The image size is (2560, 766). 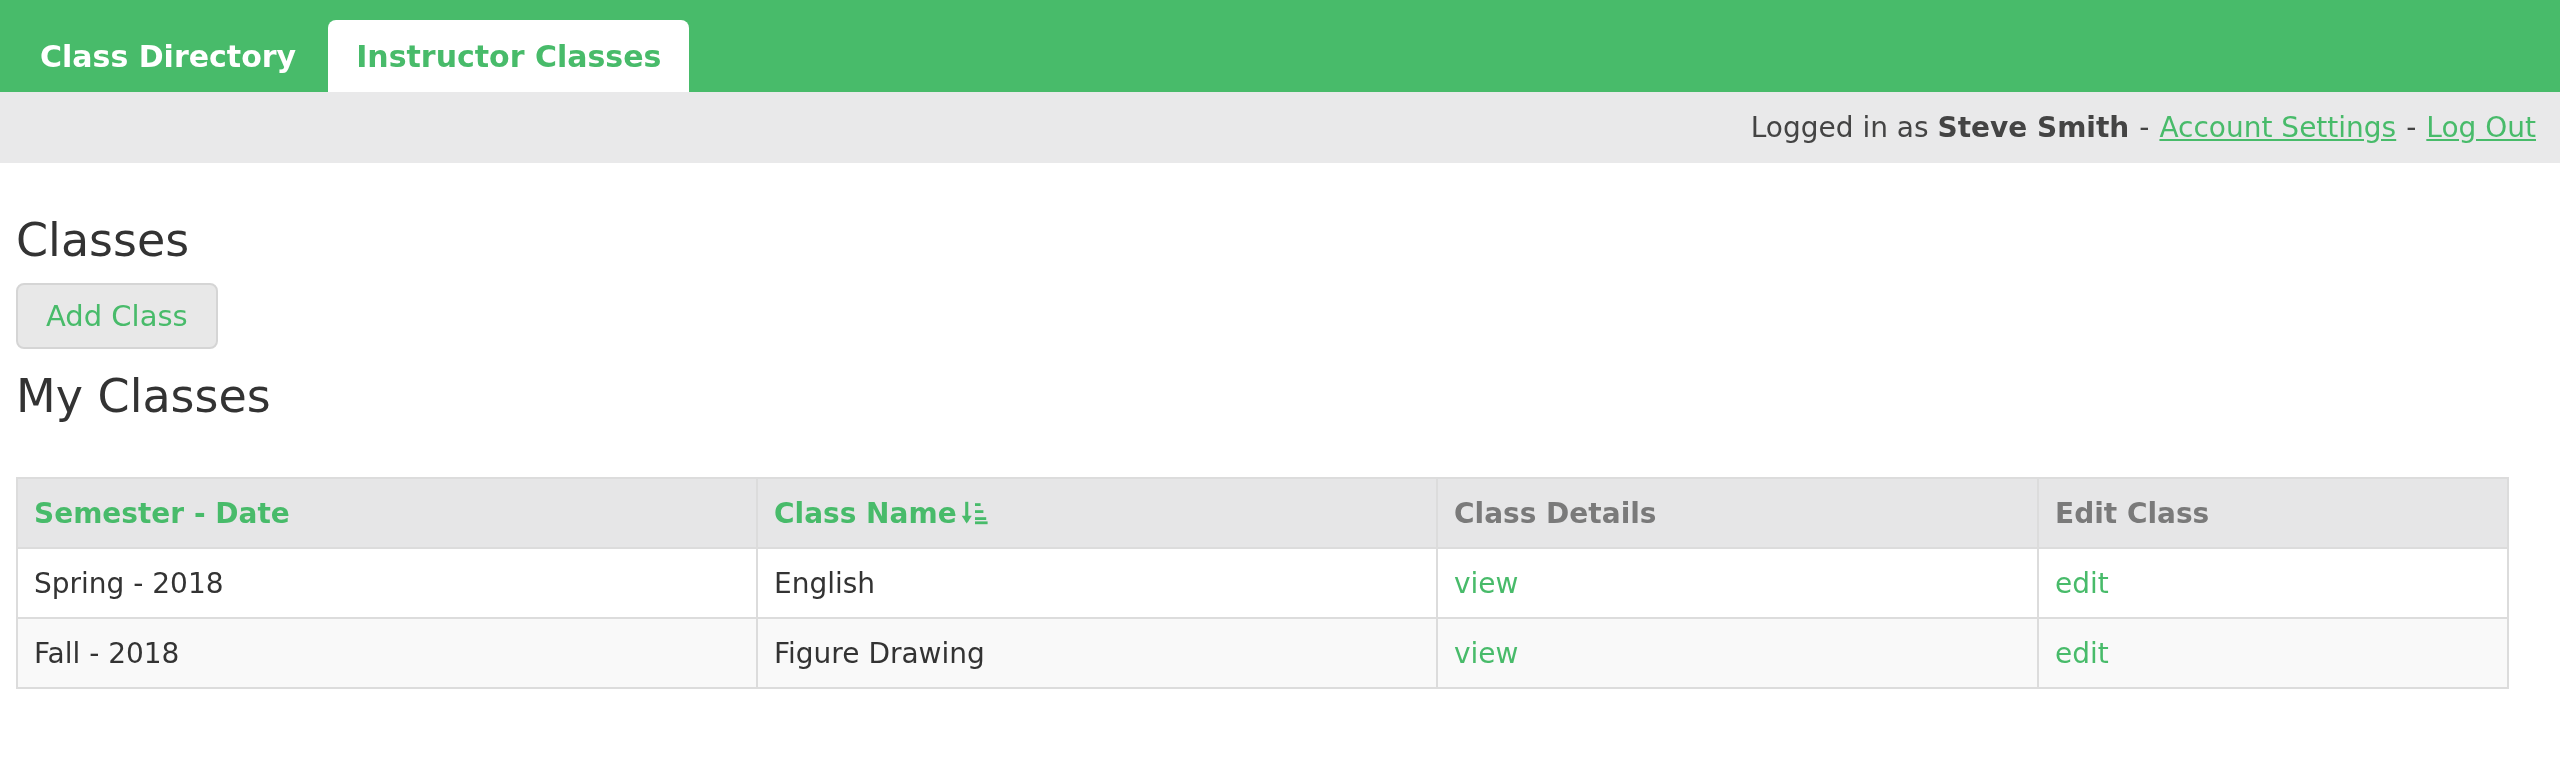 I want to click on add-class-button: Add Class, so click(x=117, y=316).